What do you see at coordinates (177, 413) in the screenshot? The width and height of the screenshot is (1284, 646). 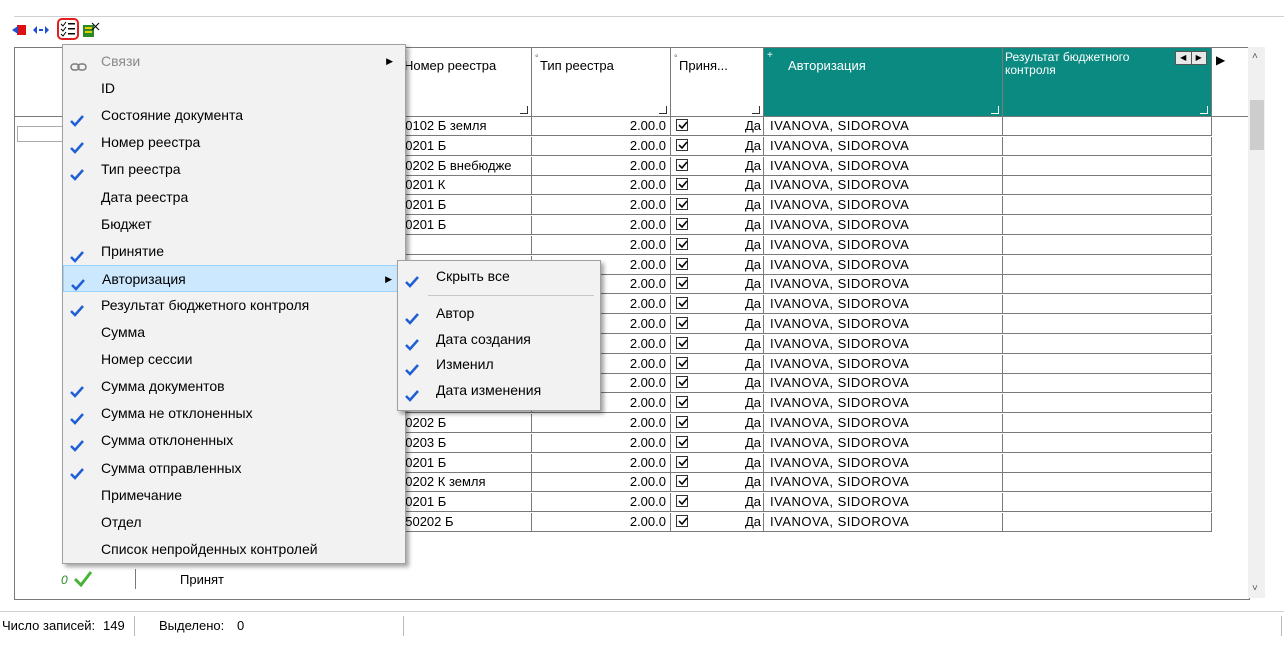 I see `menu-item-label: Сумма не отклоненных` at bounding box center [177, 413].